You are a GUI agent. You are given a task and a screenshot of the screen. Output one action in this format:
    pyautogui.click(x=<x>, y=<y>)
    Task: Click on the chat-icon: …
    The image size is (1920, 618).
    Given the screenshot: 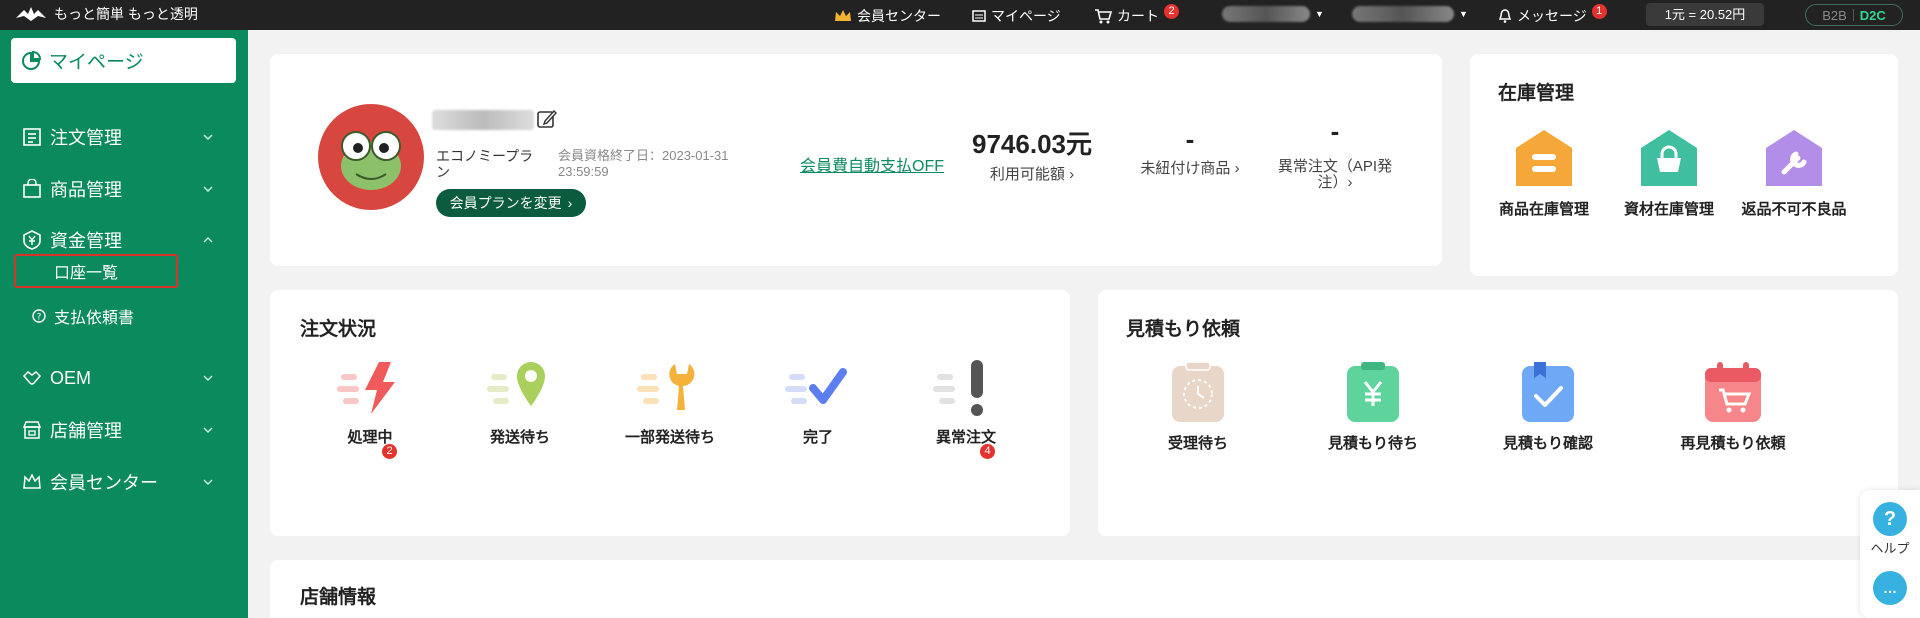 What is the action you would take?
    pyautogui.click(x=1890, y=588)
    